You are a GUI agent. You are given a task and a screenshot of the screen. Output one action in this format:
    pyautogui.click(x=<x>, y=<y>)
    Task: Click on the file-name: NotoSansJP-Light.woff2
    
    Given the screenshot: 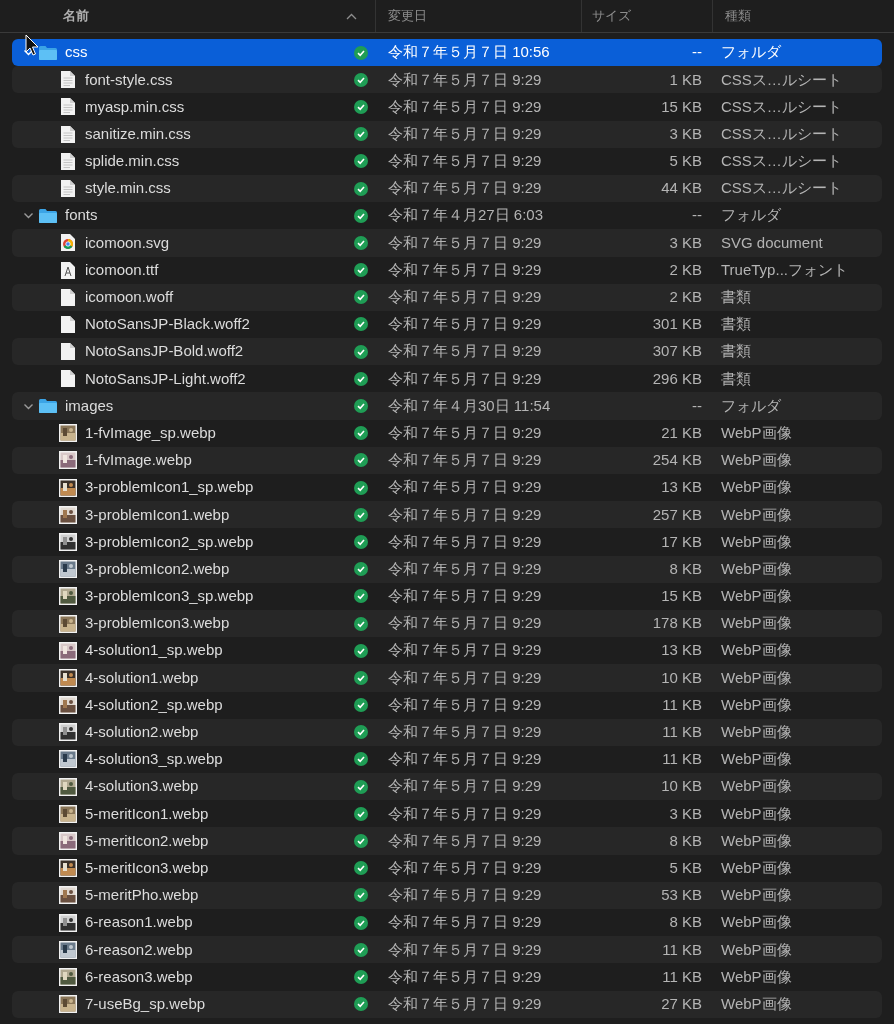 What is the action you would take?
    pyautogui.click(x=165, y=378)
    